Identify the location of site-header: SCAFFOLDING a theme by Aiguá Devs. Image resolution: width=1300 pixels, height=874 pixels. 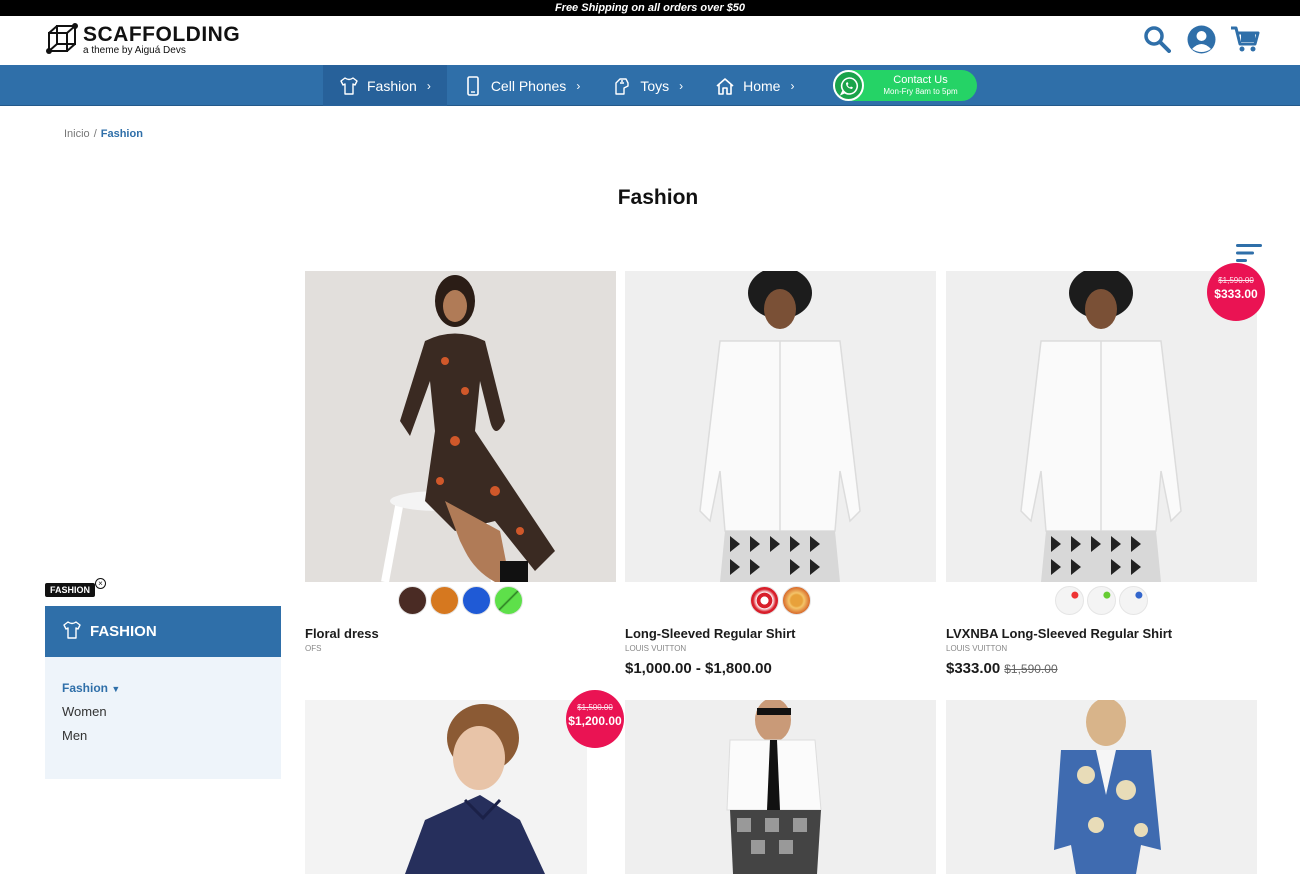
(650, 40).